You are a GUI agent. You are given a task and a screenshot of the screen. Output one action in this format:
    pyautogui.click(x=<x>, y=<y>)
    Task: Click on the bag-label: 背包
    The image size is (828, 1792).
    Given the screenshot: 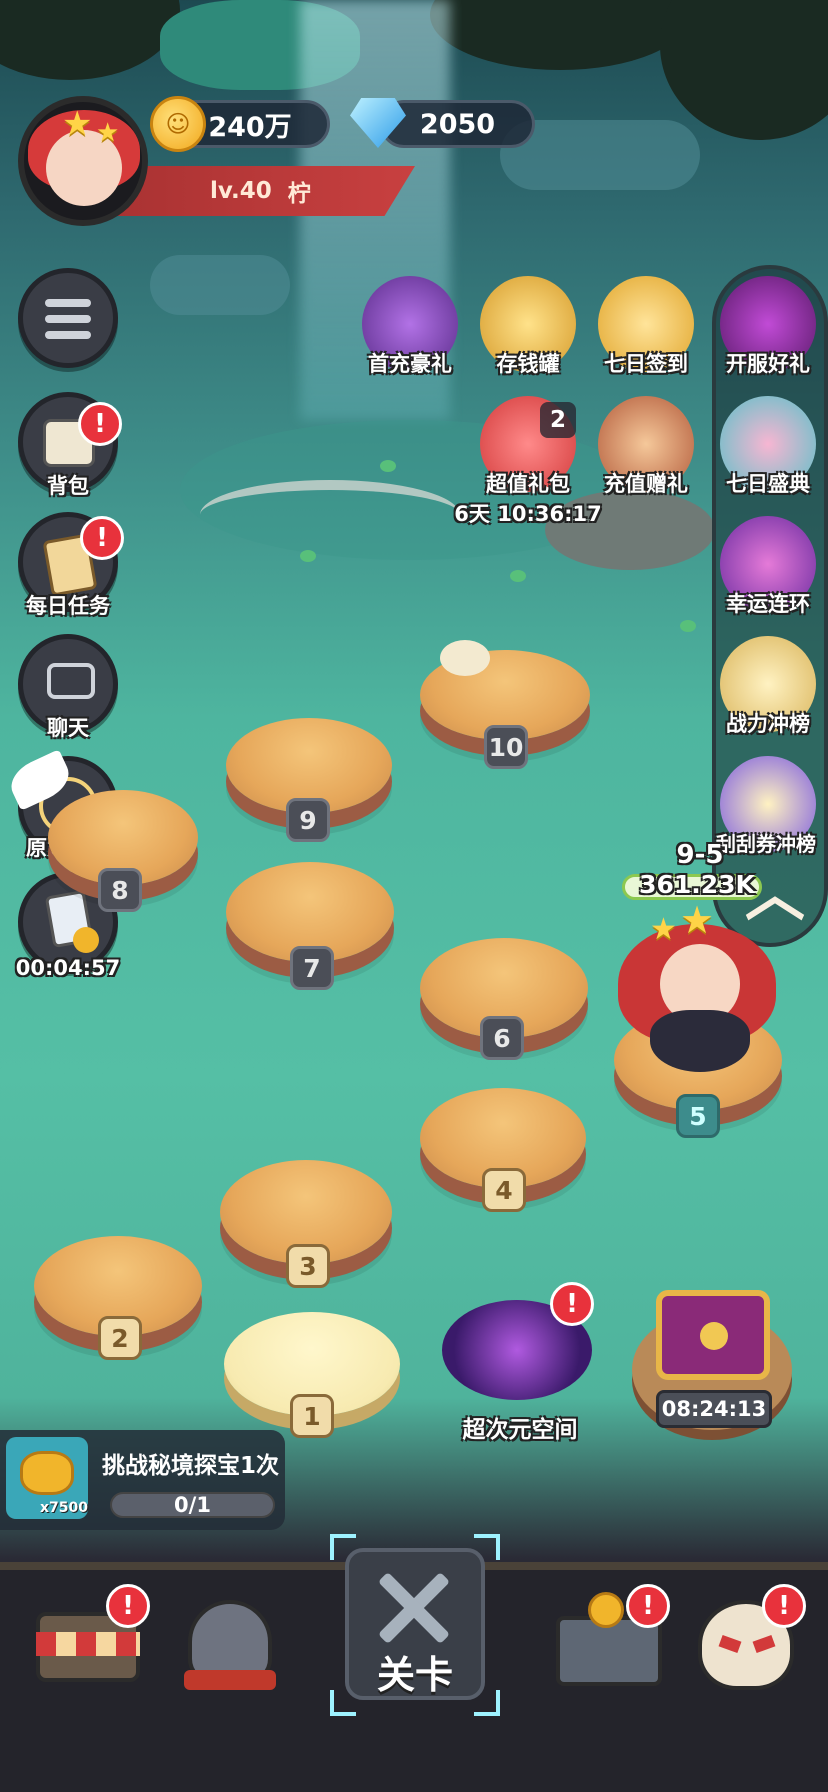 What is the action you would take?
    pyautogui.click(x=68, y=486)
    